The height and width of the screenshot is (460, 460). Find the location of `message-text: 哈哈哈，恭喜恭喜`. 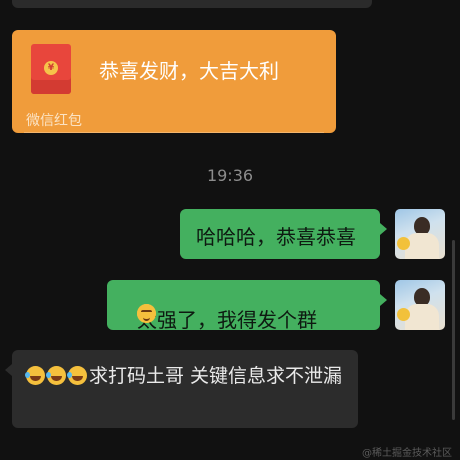

message-text: 哈哈哈，恭喜恭喜 is located at coordinates (276, 237).